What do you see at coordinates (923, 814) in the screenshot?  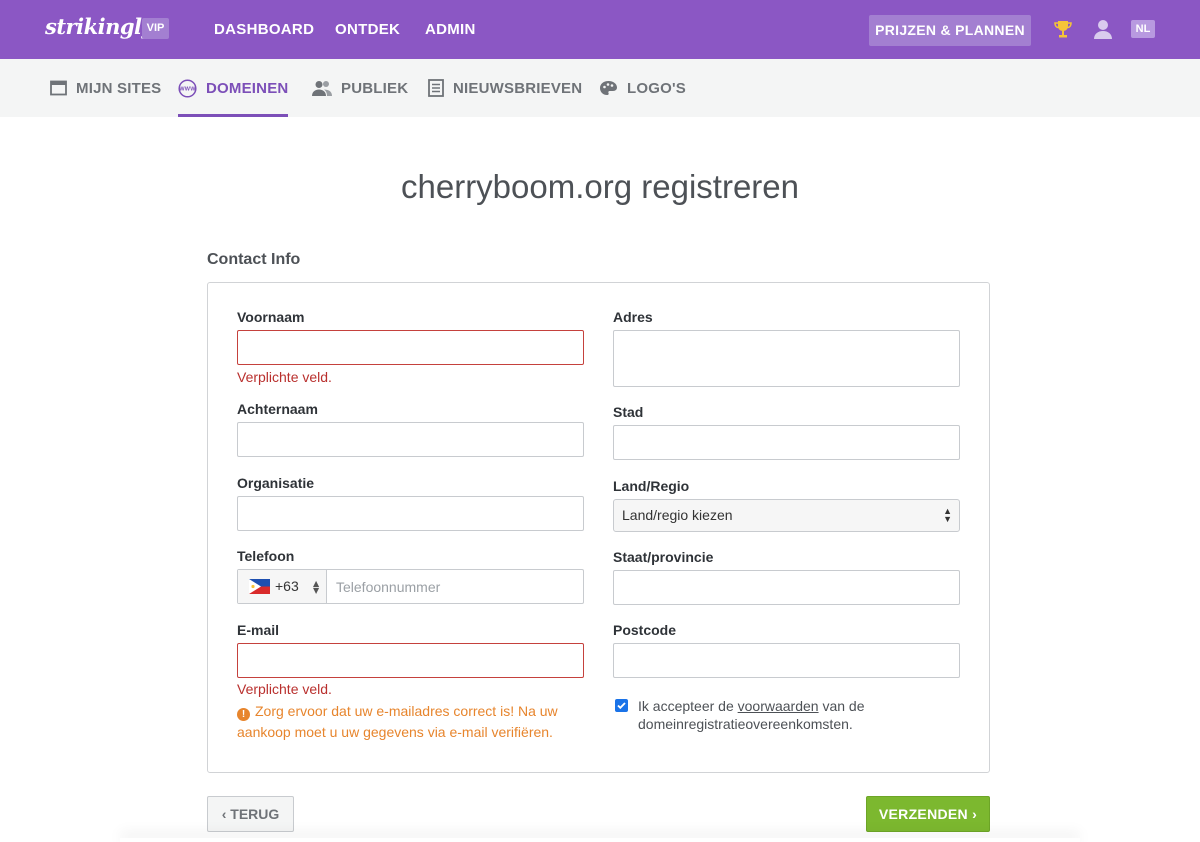 I see `submit-button-label: VERZENDEN` at bounding box center [923, 814].